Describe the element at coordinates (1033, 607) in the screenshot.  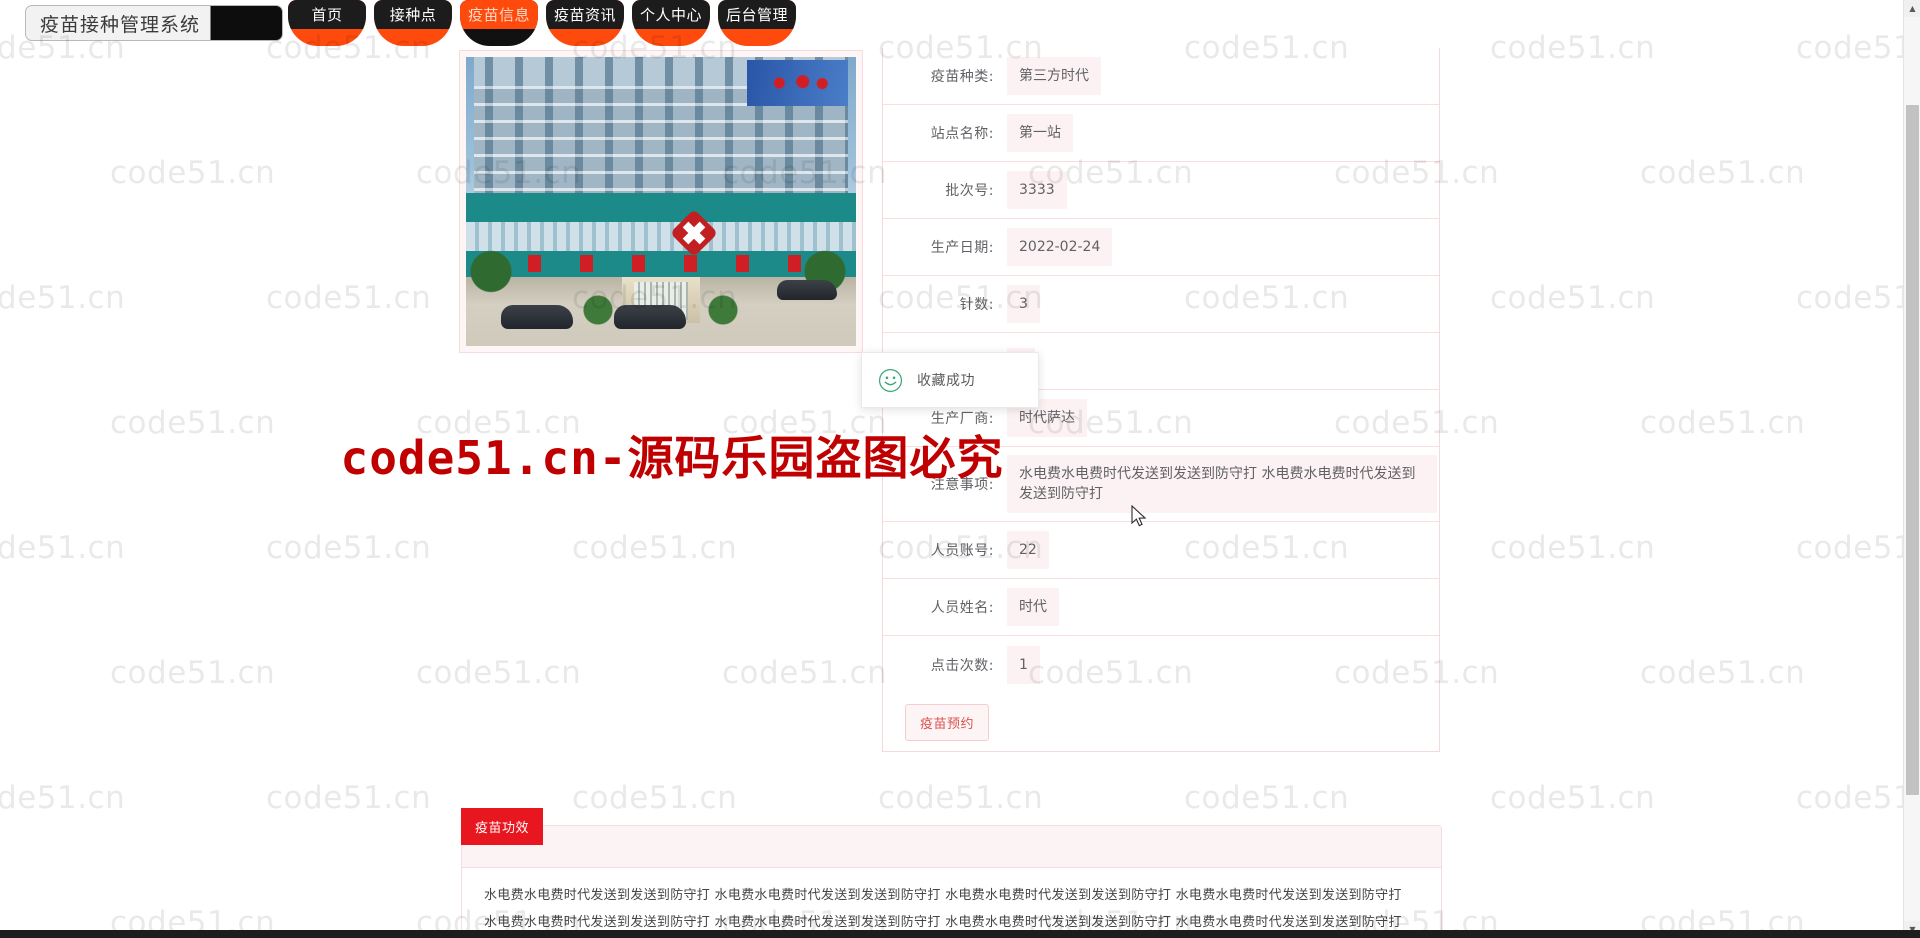
I see `staff-name-value: 时代` at that location.